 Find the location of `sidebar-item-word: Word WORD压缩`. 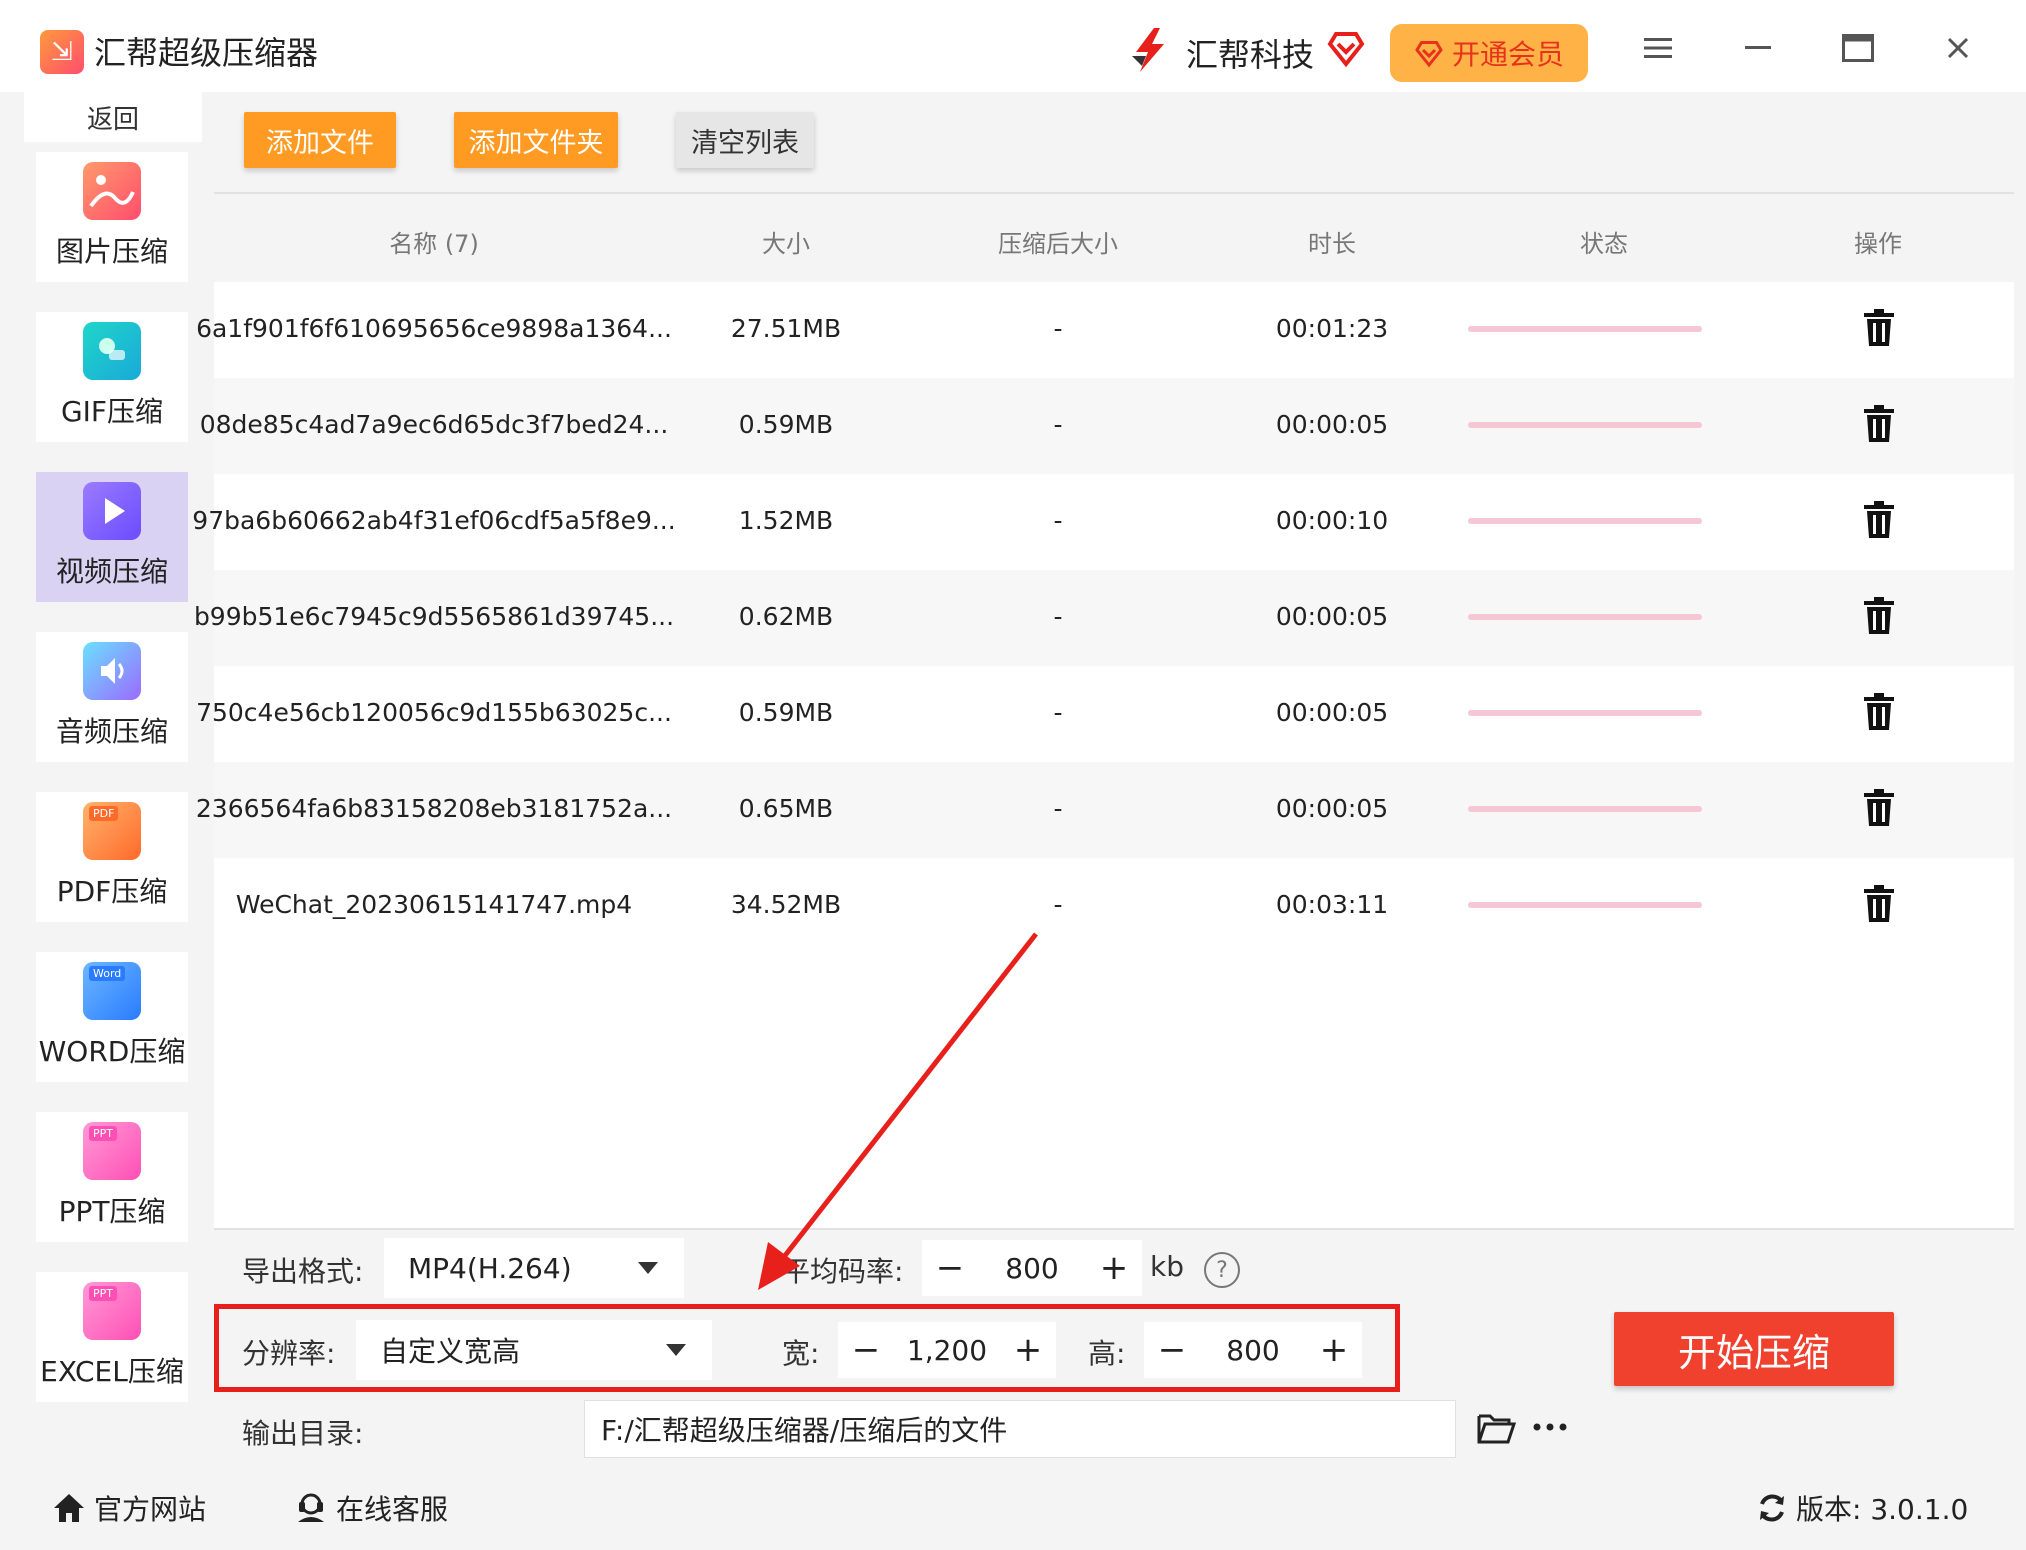

sidebar-item-word: Word WORD压缩 is located at coordinates (112, 1017).